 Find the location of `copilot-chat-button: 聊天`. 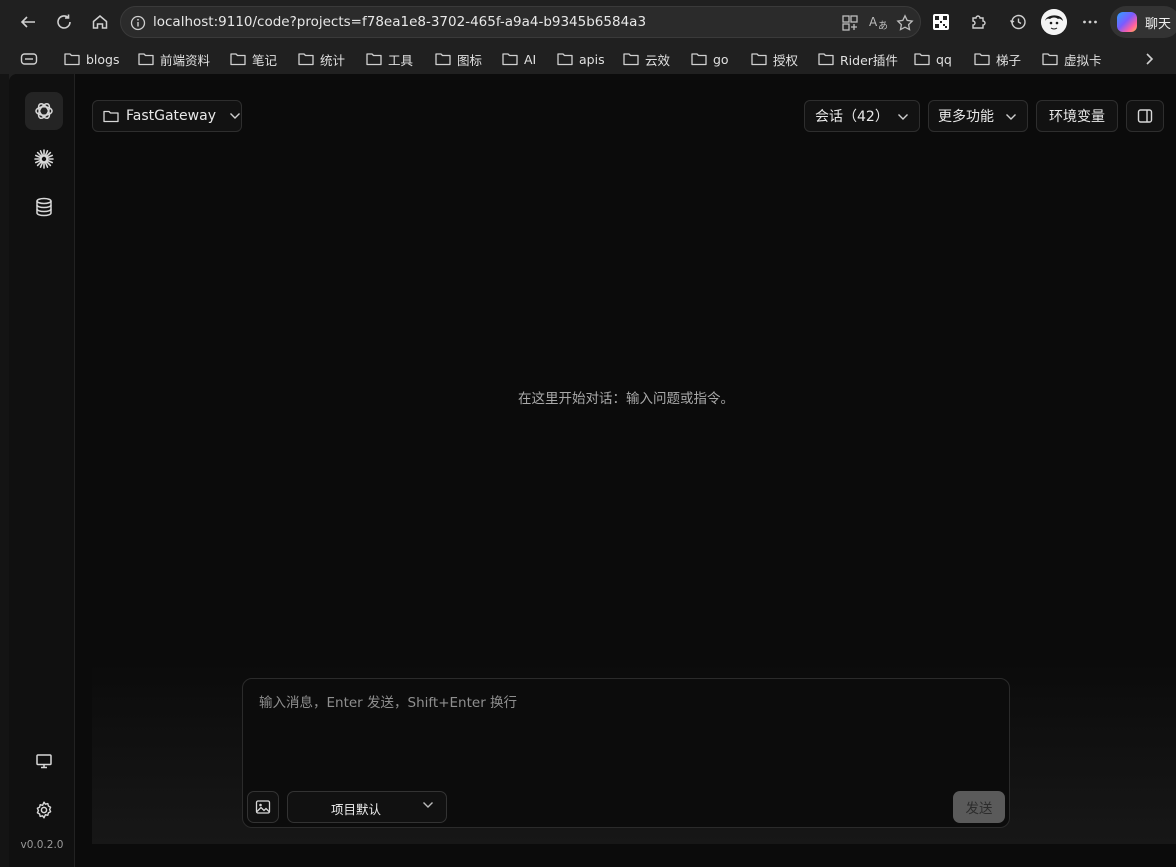

copilot-chat-button: 聊天 is located at coordinates (1143, 22).